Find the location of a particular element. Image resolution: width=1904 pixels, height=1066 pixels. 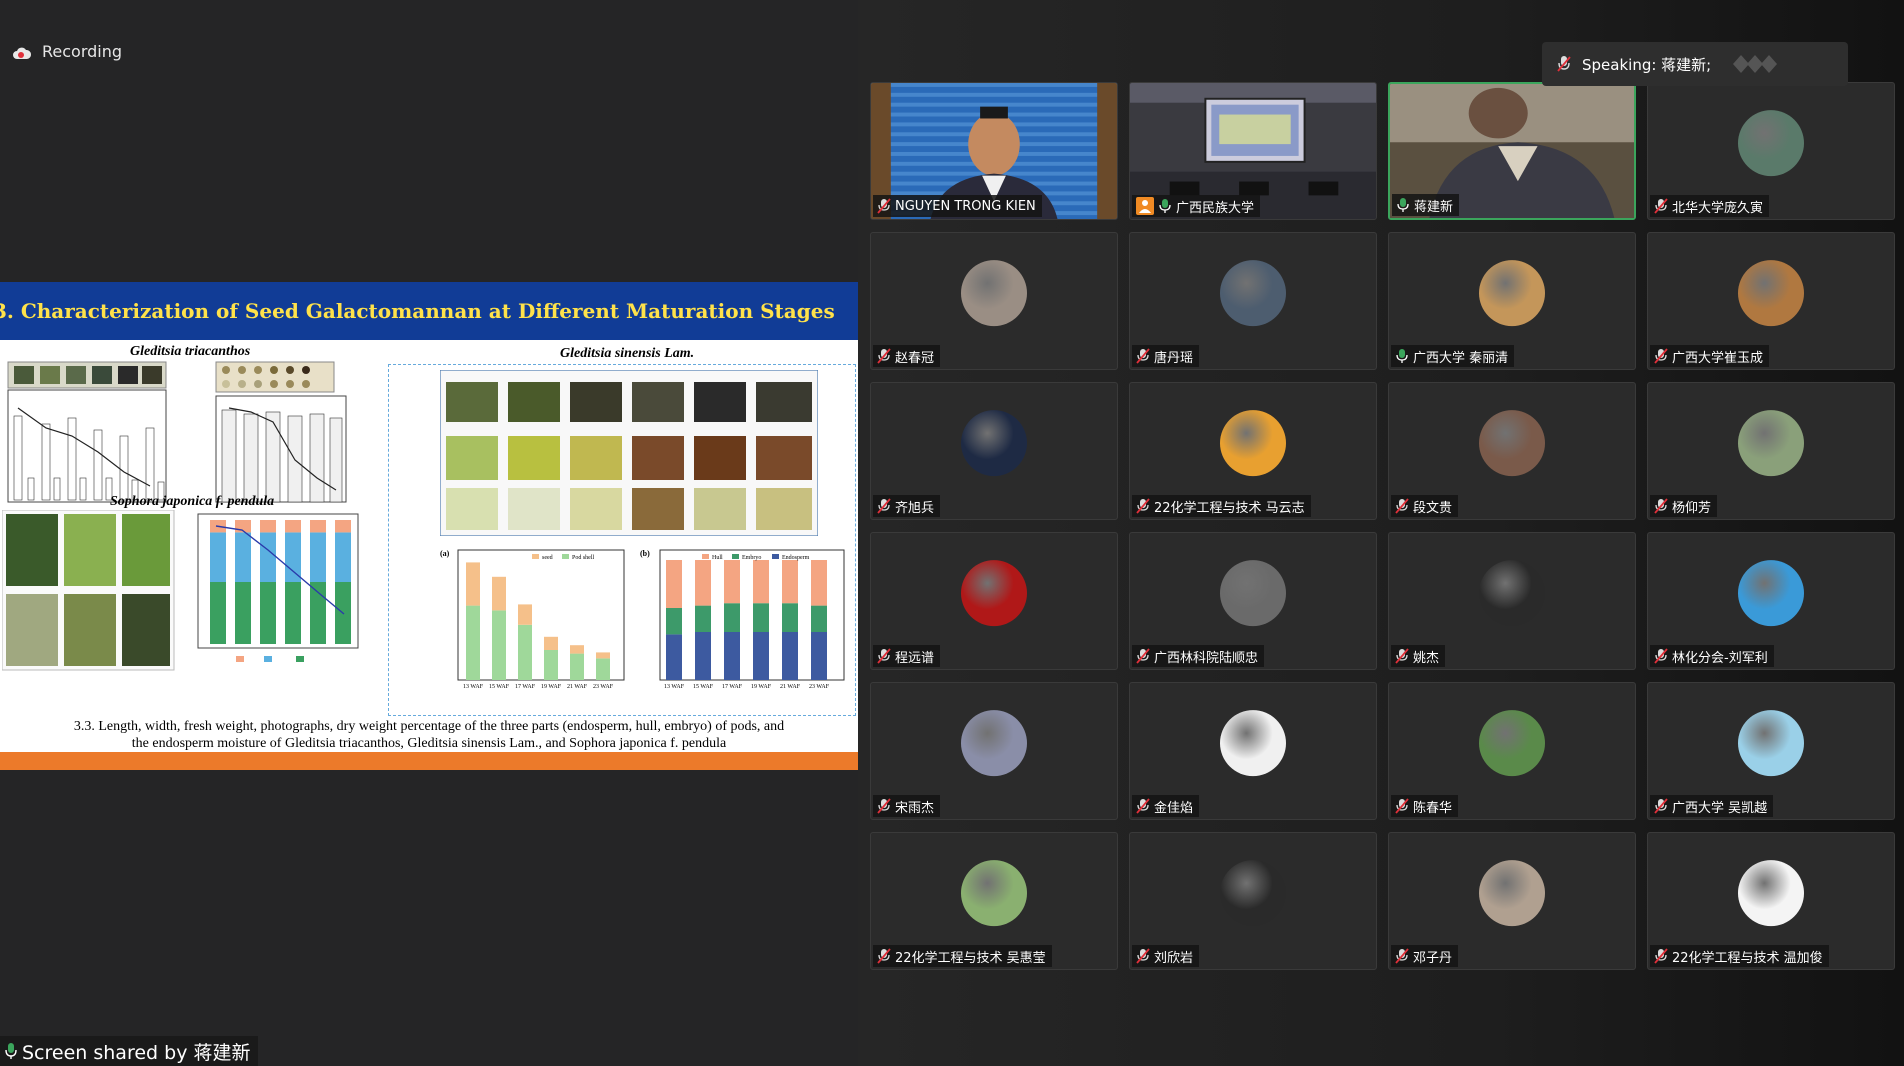

svg-text: Pod shell is located at coordinates (583, 558).